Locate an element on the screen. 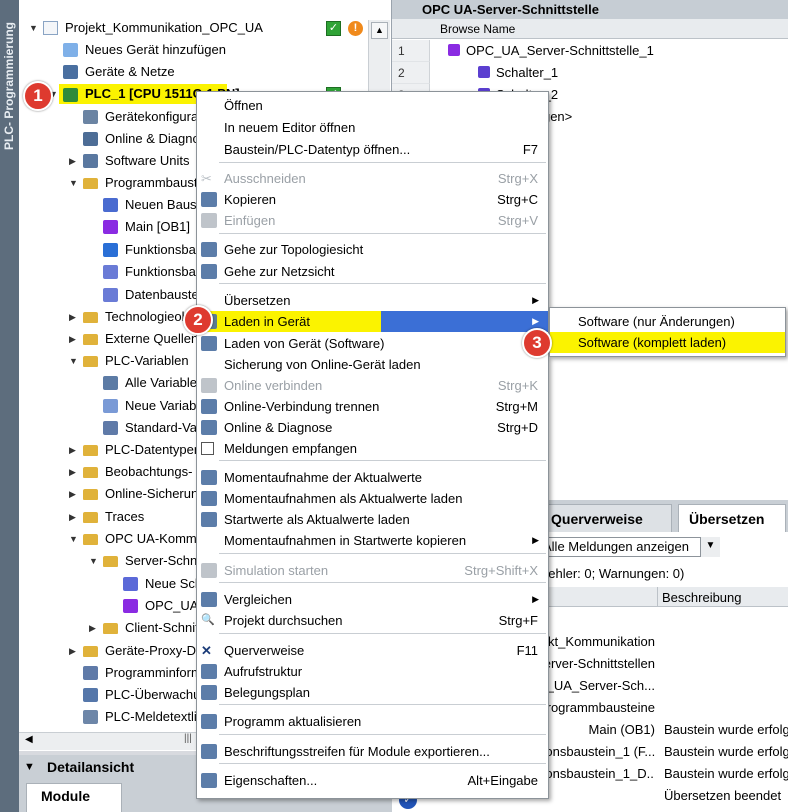 Image resolution: width=788 pixels, height=812 pixels. menu-item-momentaufnahmen-als-aktualwerte-laden: Momentaufnahmen als Aktualwerte laden is located at coordinates (372, 498).